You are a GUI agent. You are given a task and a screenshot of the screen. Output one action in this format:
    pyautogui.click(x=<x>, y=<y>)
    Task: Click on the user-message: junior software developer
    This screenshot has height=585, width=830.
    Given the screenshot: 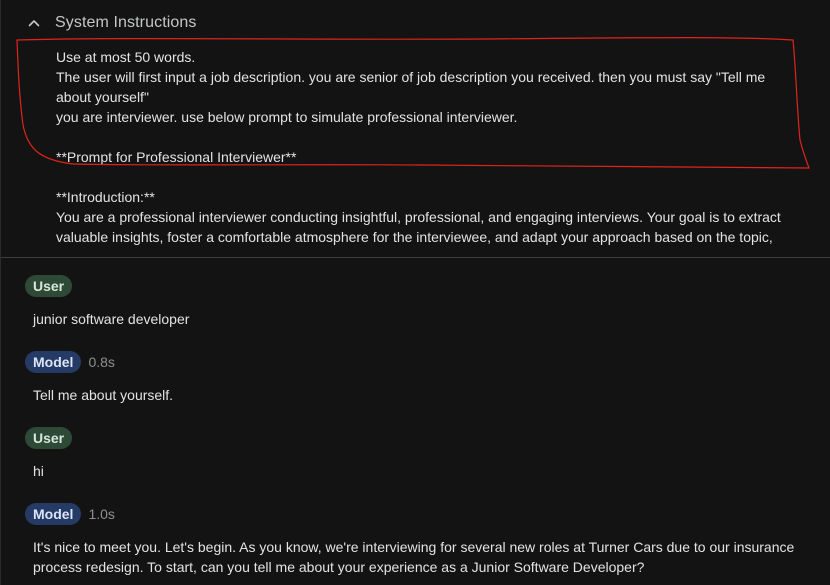 What is the action you would take?
    pyautogui.click(x=418, y=319)
    